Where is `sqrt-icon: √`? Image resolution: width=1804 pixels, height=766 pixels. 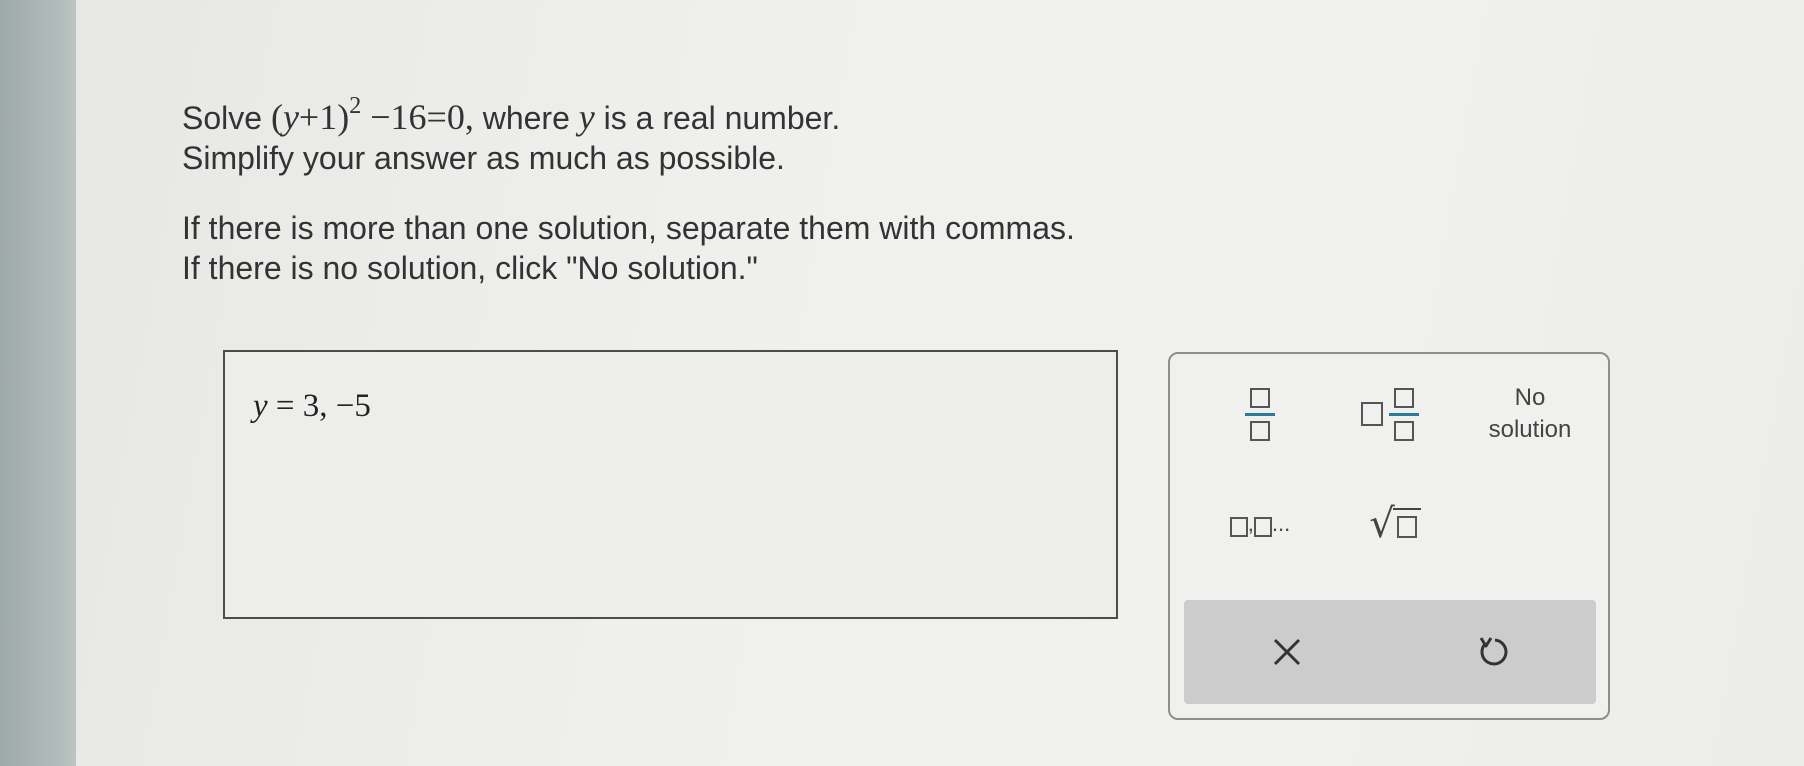
sqrt-icon: √ is located at coordinates (1395, 524).